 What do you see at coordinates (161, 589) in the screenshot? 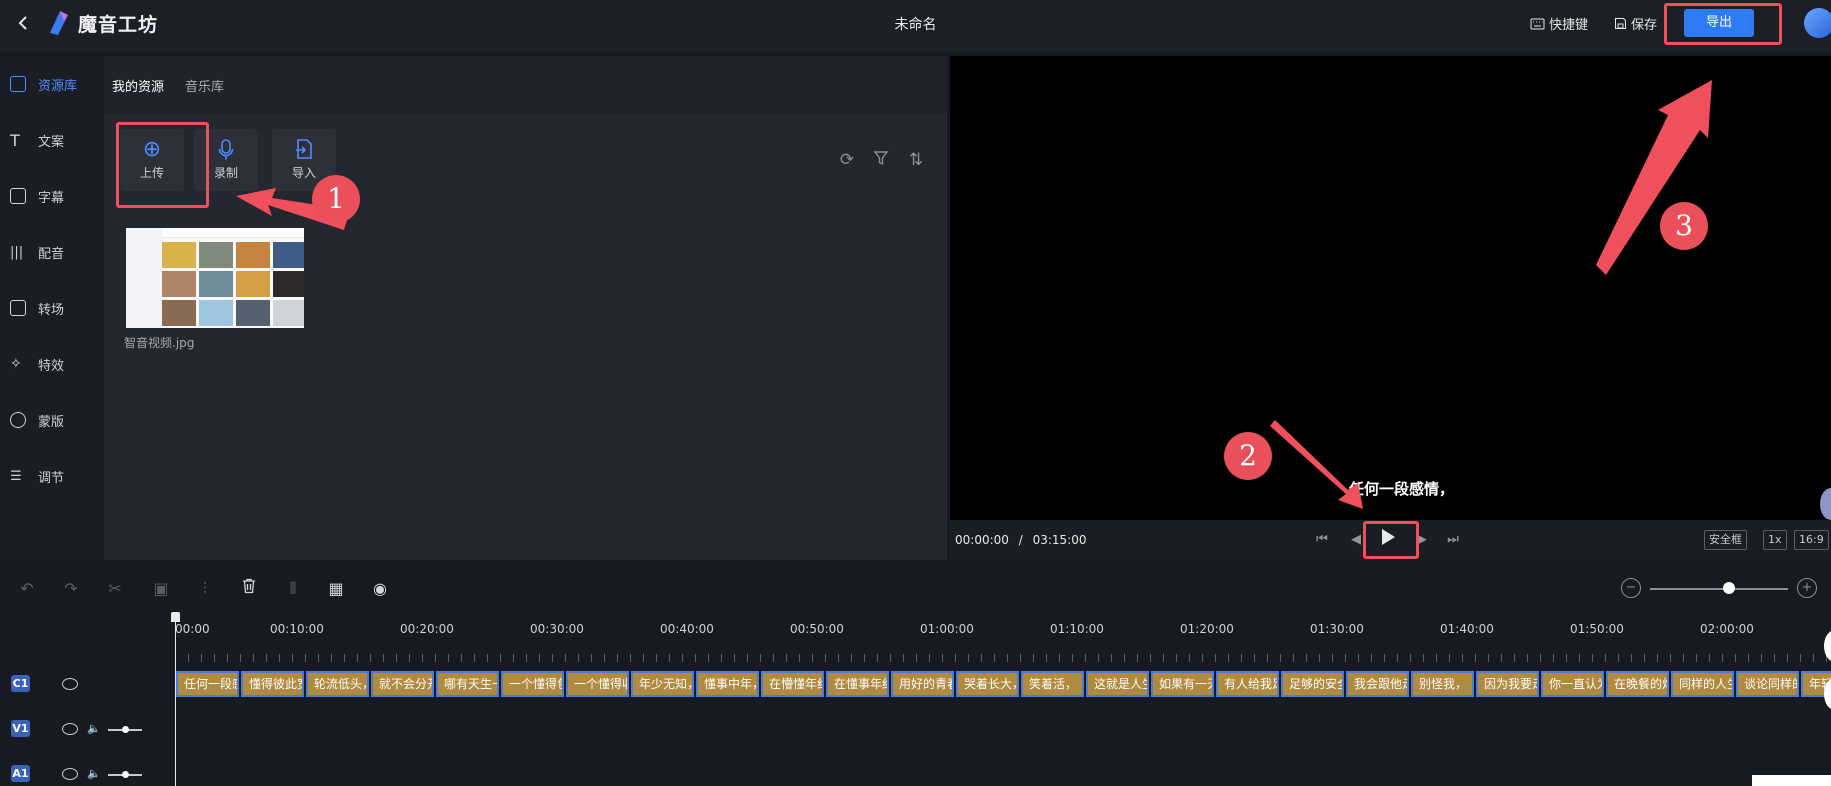
I see `crop-icon: ▣` at bounding box center [161, 589].